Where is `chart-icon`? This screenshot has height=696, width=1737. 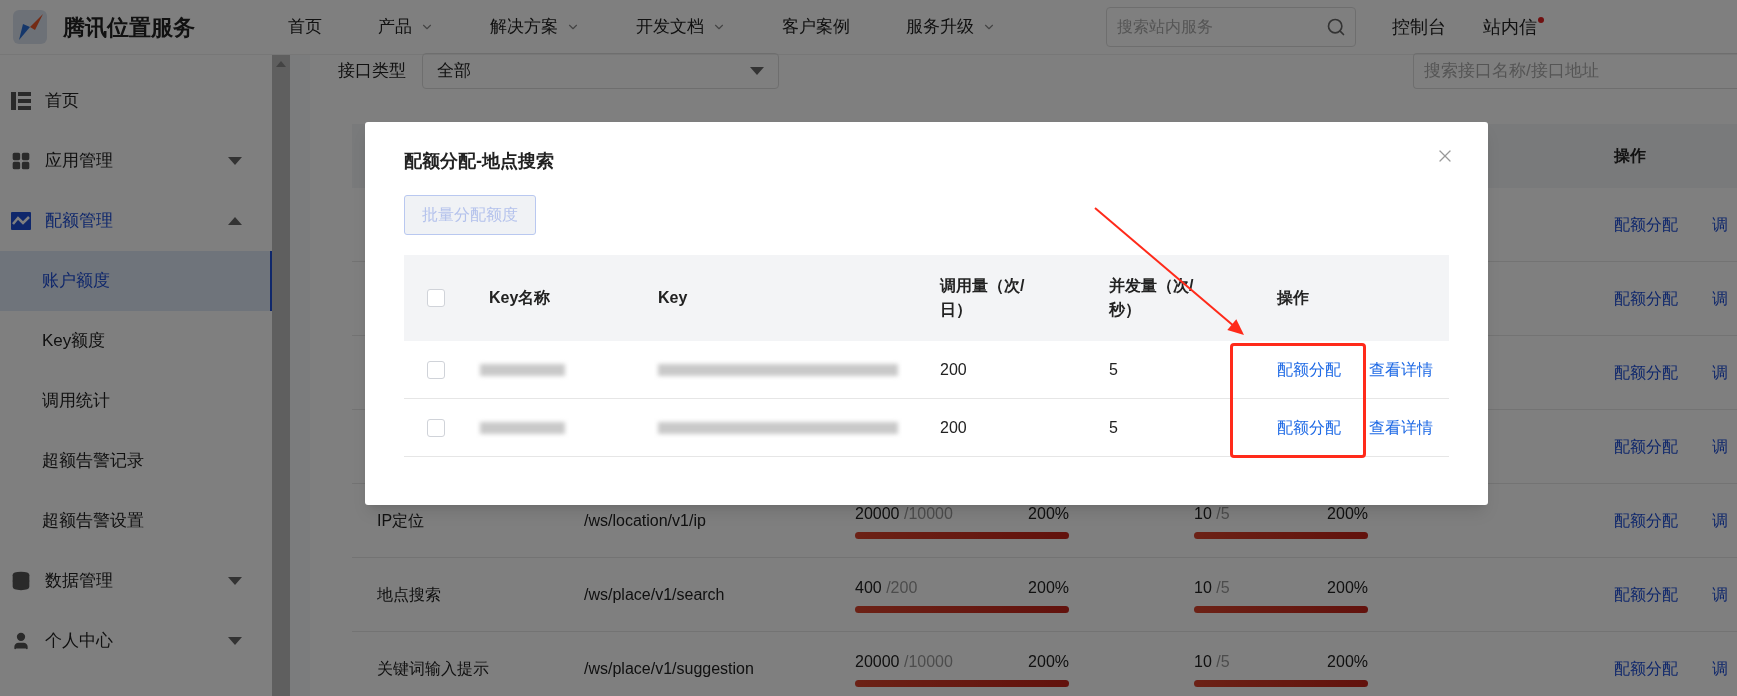
chart-icon is located at coordinates (21, 221).